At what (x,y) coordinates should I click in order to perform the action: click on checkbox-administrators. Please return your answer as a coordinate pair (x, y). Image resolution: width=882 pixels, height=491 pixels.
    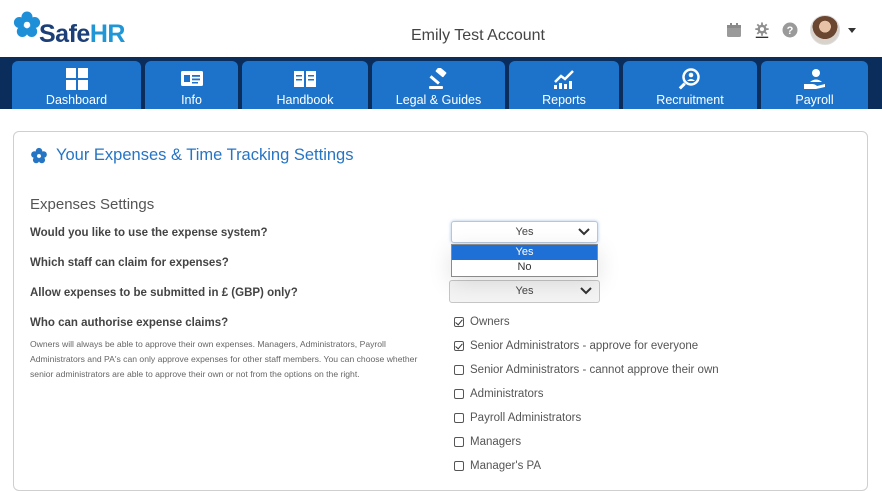
    Looking at the image, I should click on (459, 394).